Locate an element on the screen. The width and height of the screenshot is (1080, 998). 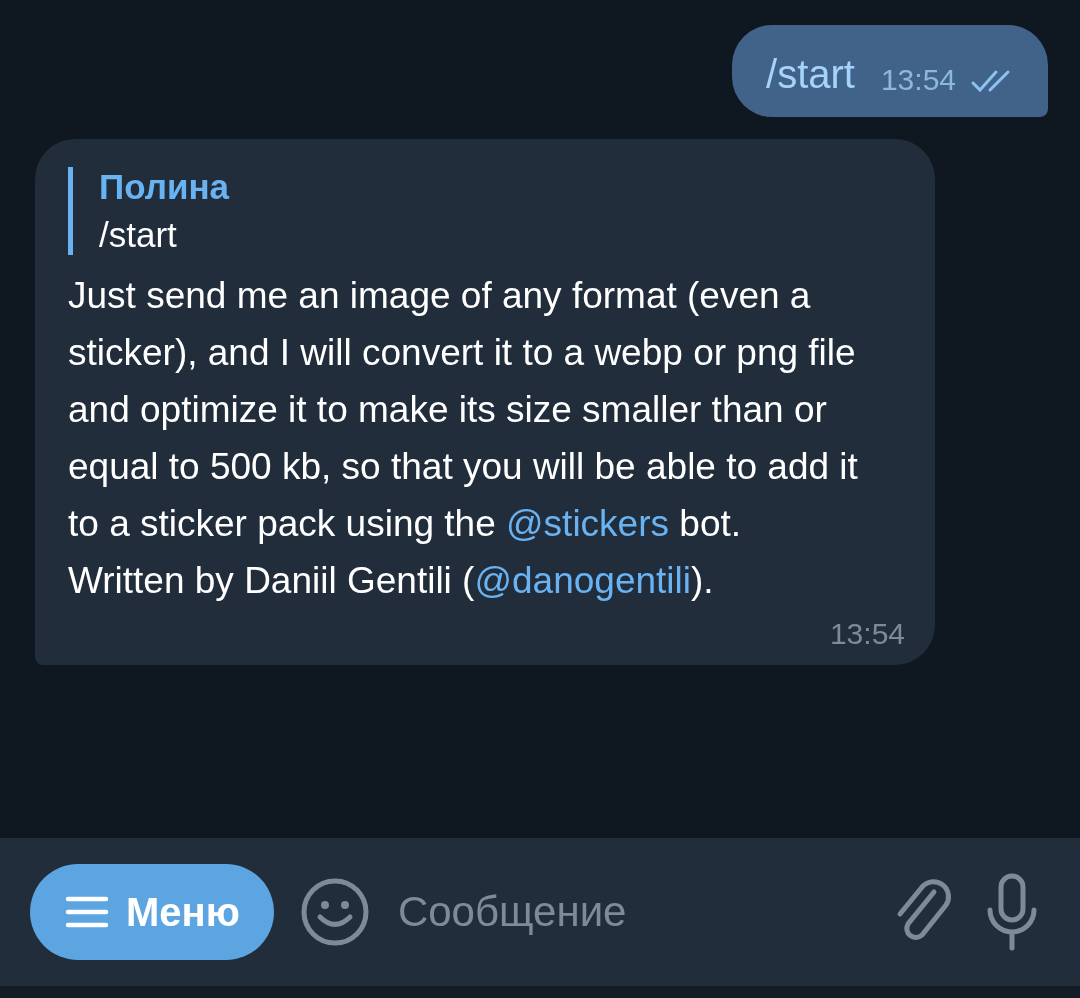
message-text: /start is located at coordinates (810, 74).